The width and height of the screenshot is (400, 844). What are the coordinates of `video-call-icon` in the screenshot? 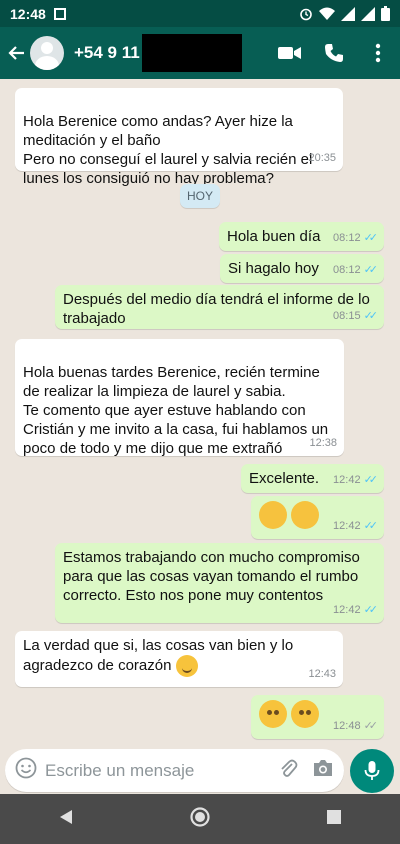 It's located at (290, 53).